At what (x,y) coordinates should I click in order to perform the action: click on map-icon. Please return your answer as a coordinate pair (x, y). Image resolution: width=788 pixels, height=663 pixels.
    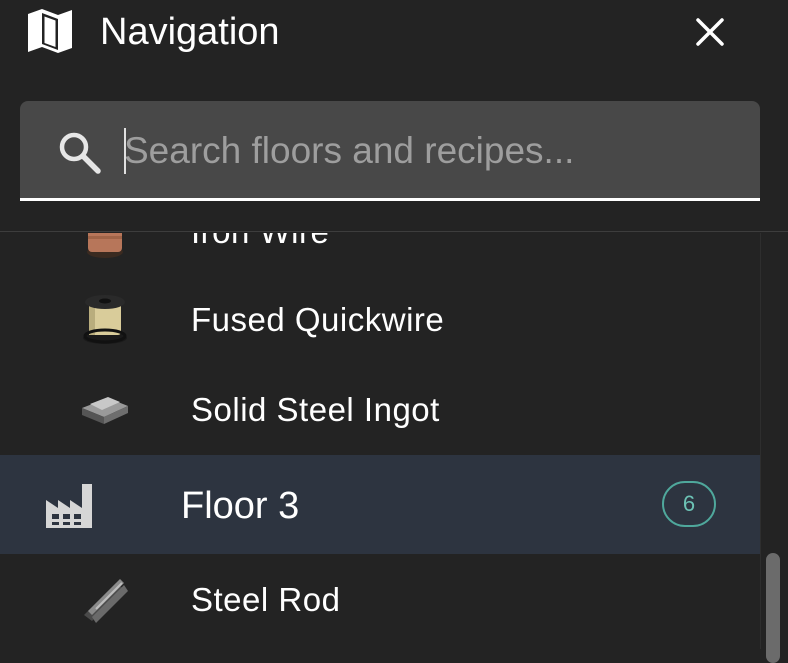
    Looking at the image, I should click on (50, 31).